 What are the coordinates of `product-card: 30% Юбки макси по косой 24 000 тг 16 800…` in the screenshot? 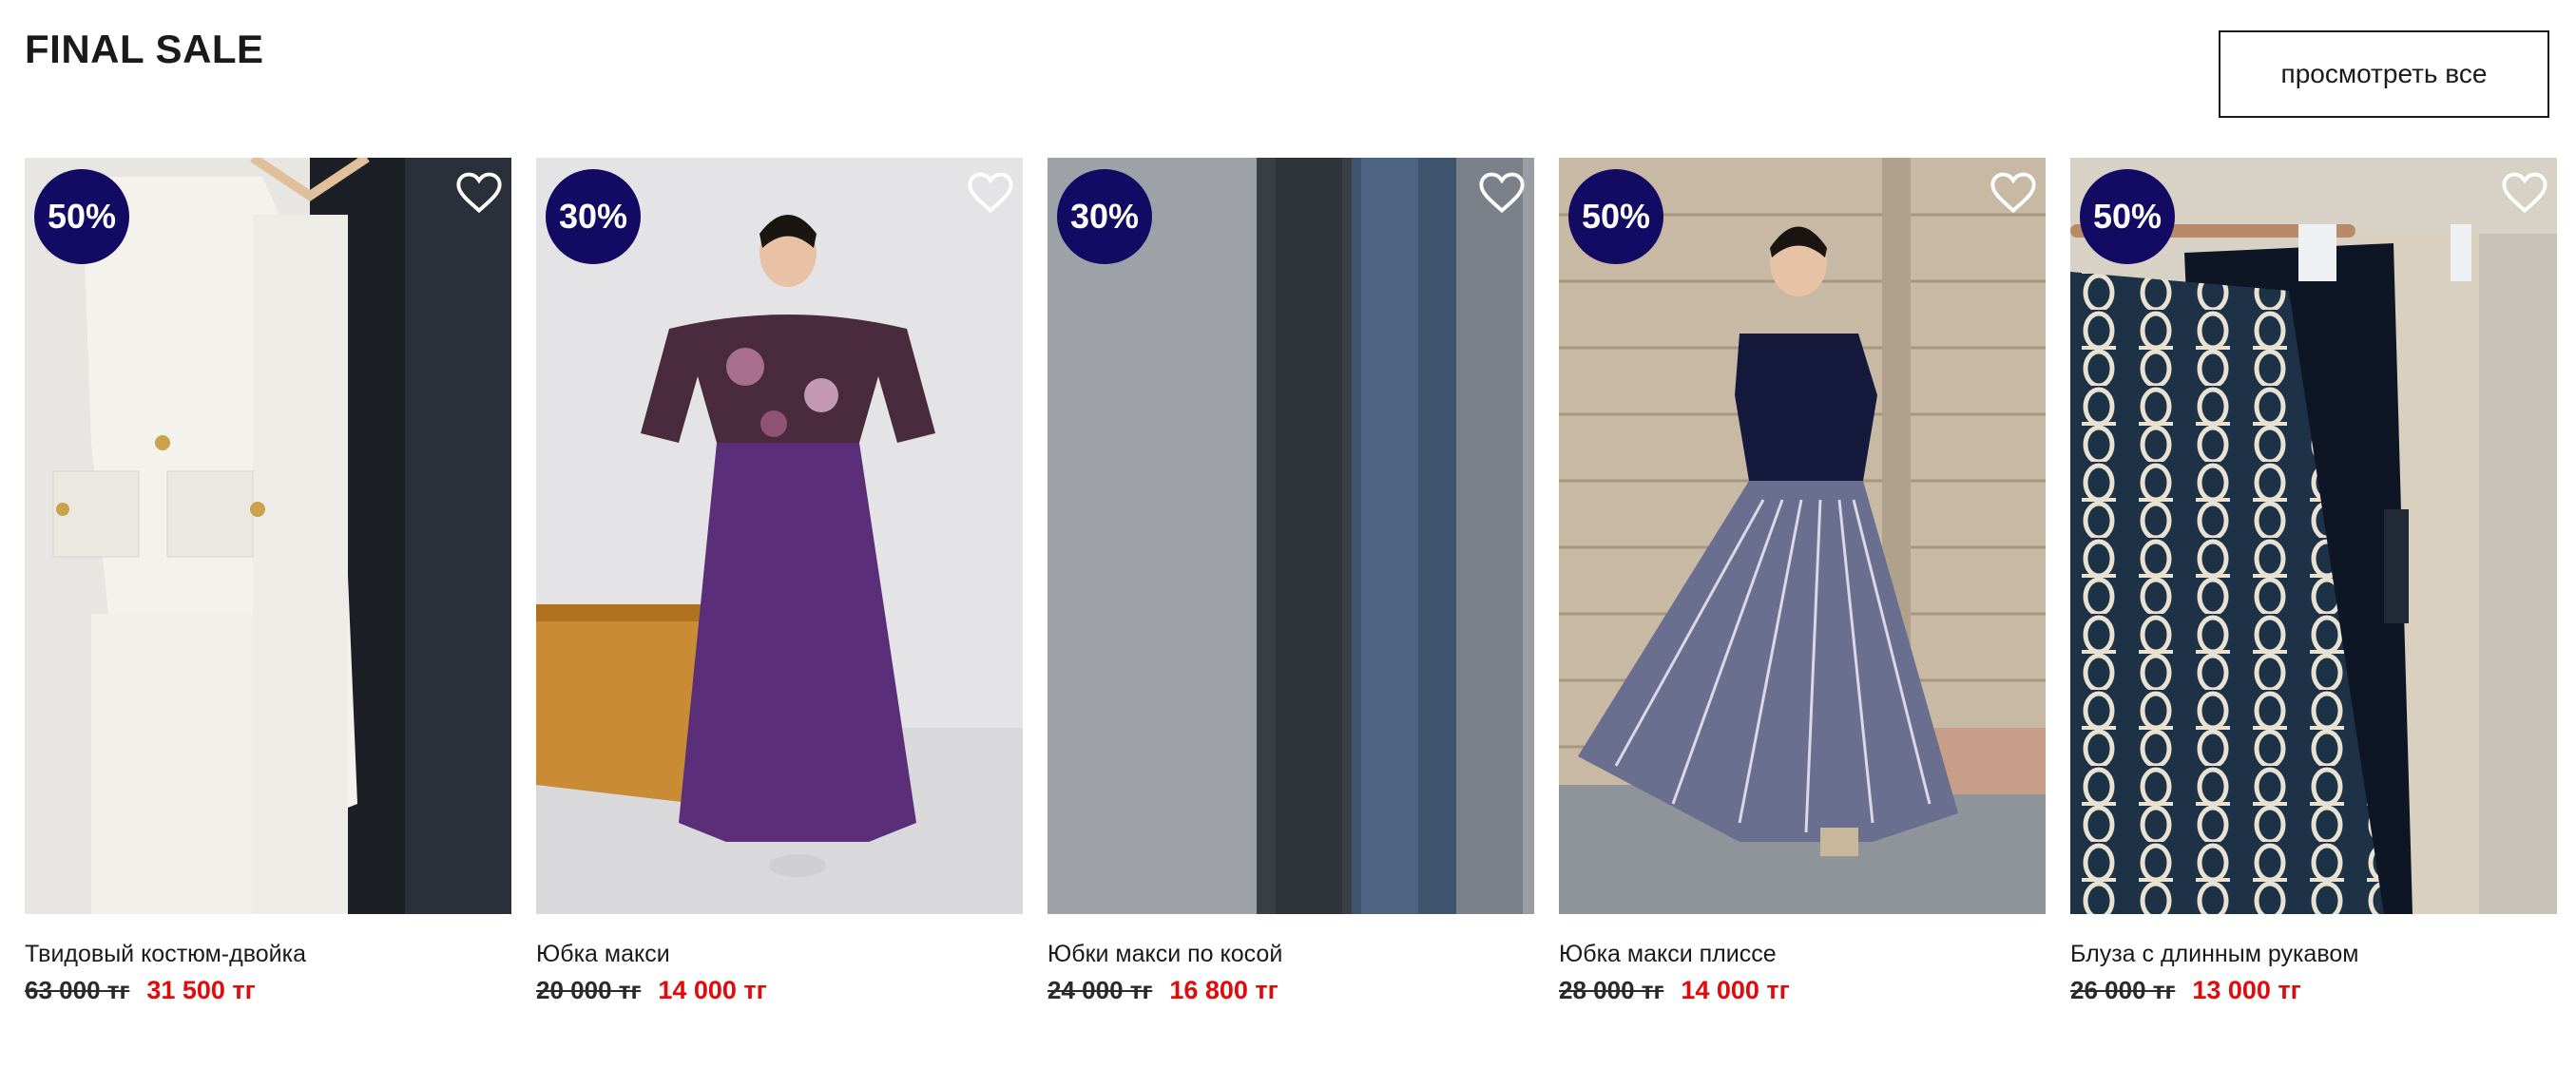 It's located at (1291, 581).